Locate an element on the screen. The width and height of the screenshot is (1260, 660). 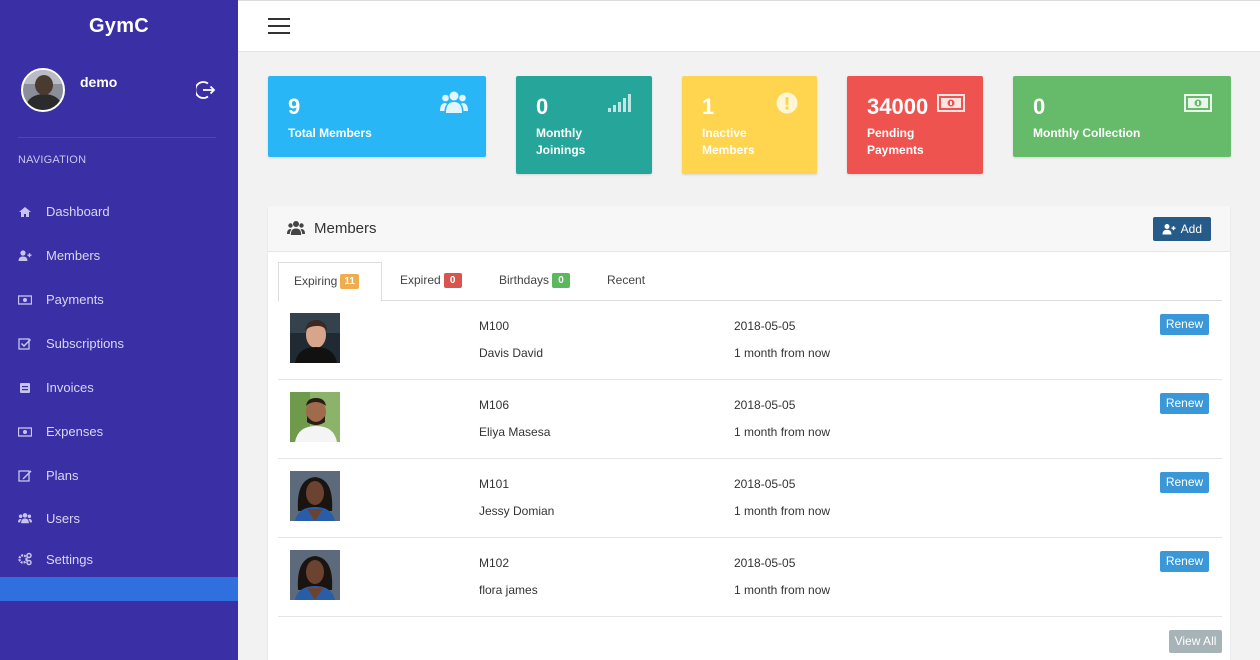
stat-card-monthly-collection: 0 Monthly Collection is located at coordinates (1122, 116).